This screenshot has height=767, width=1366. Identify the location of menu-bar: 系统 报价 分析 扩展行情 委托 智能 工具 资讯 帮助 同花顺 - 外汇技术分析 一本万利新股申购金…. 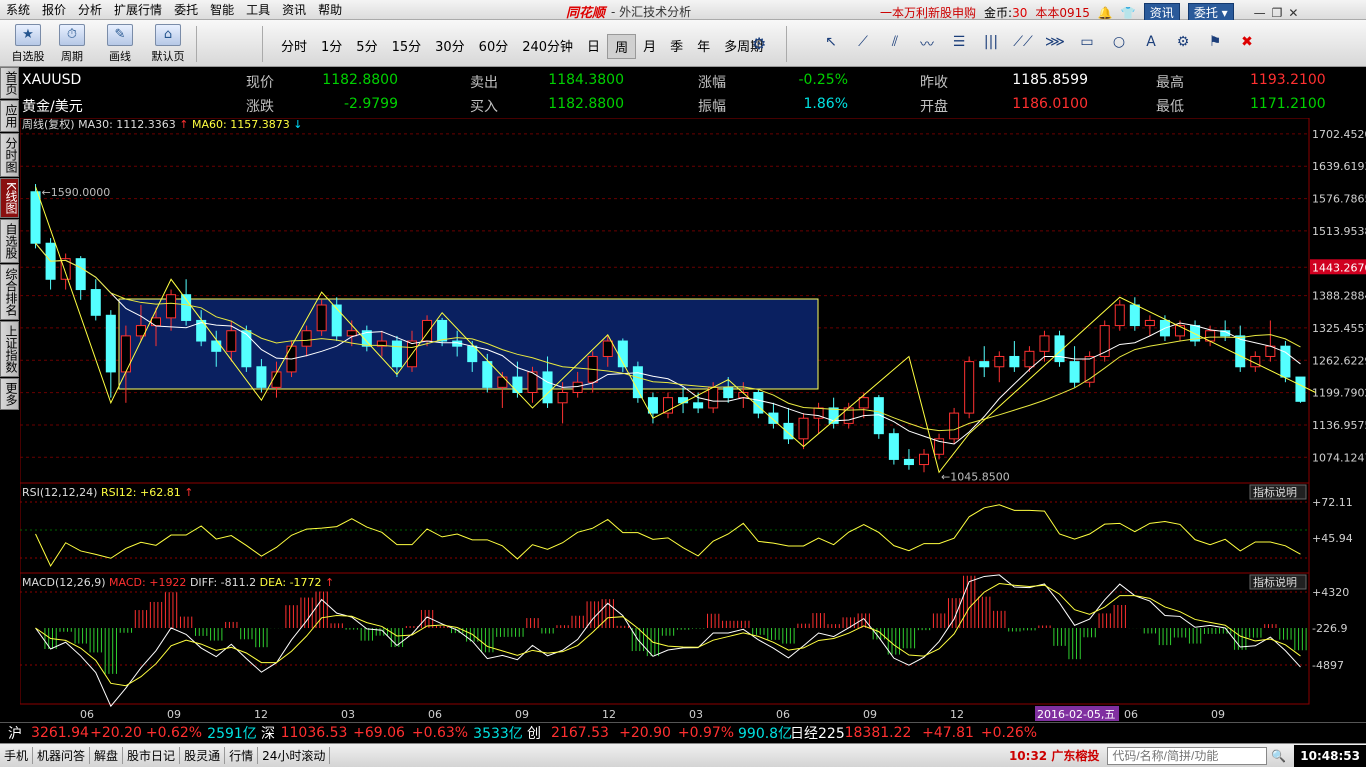
(683, 11).